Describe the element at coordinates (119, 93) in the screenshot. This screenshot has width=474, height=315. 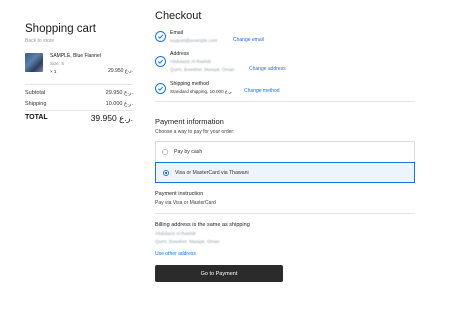
I see `subtotal-value: 29.950 ر.ع.` at that location.